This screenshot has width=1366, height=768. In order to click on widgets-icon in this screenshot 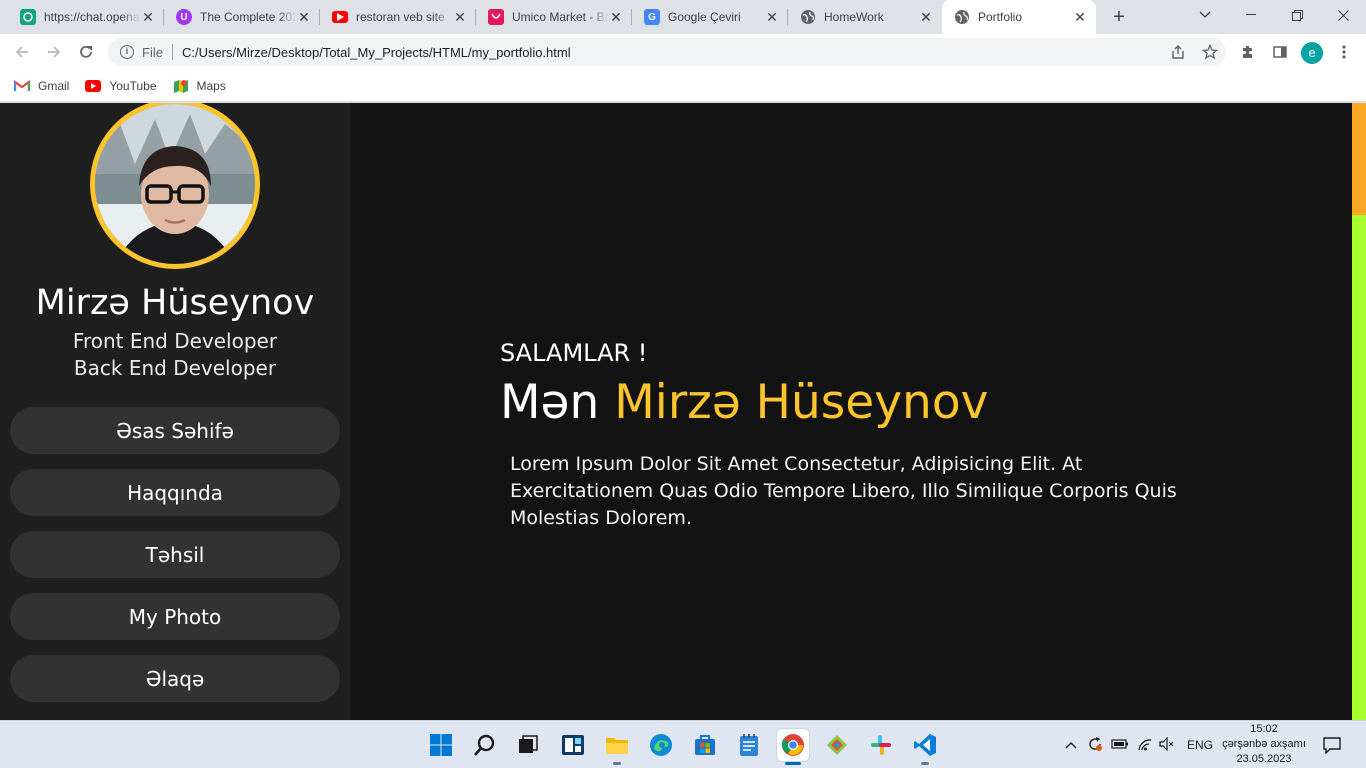, I will do `click(573, 745)`.